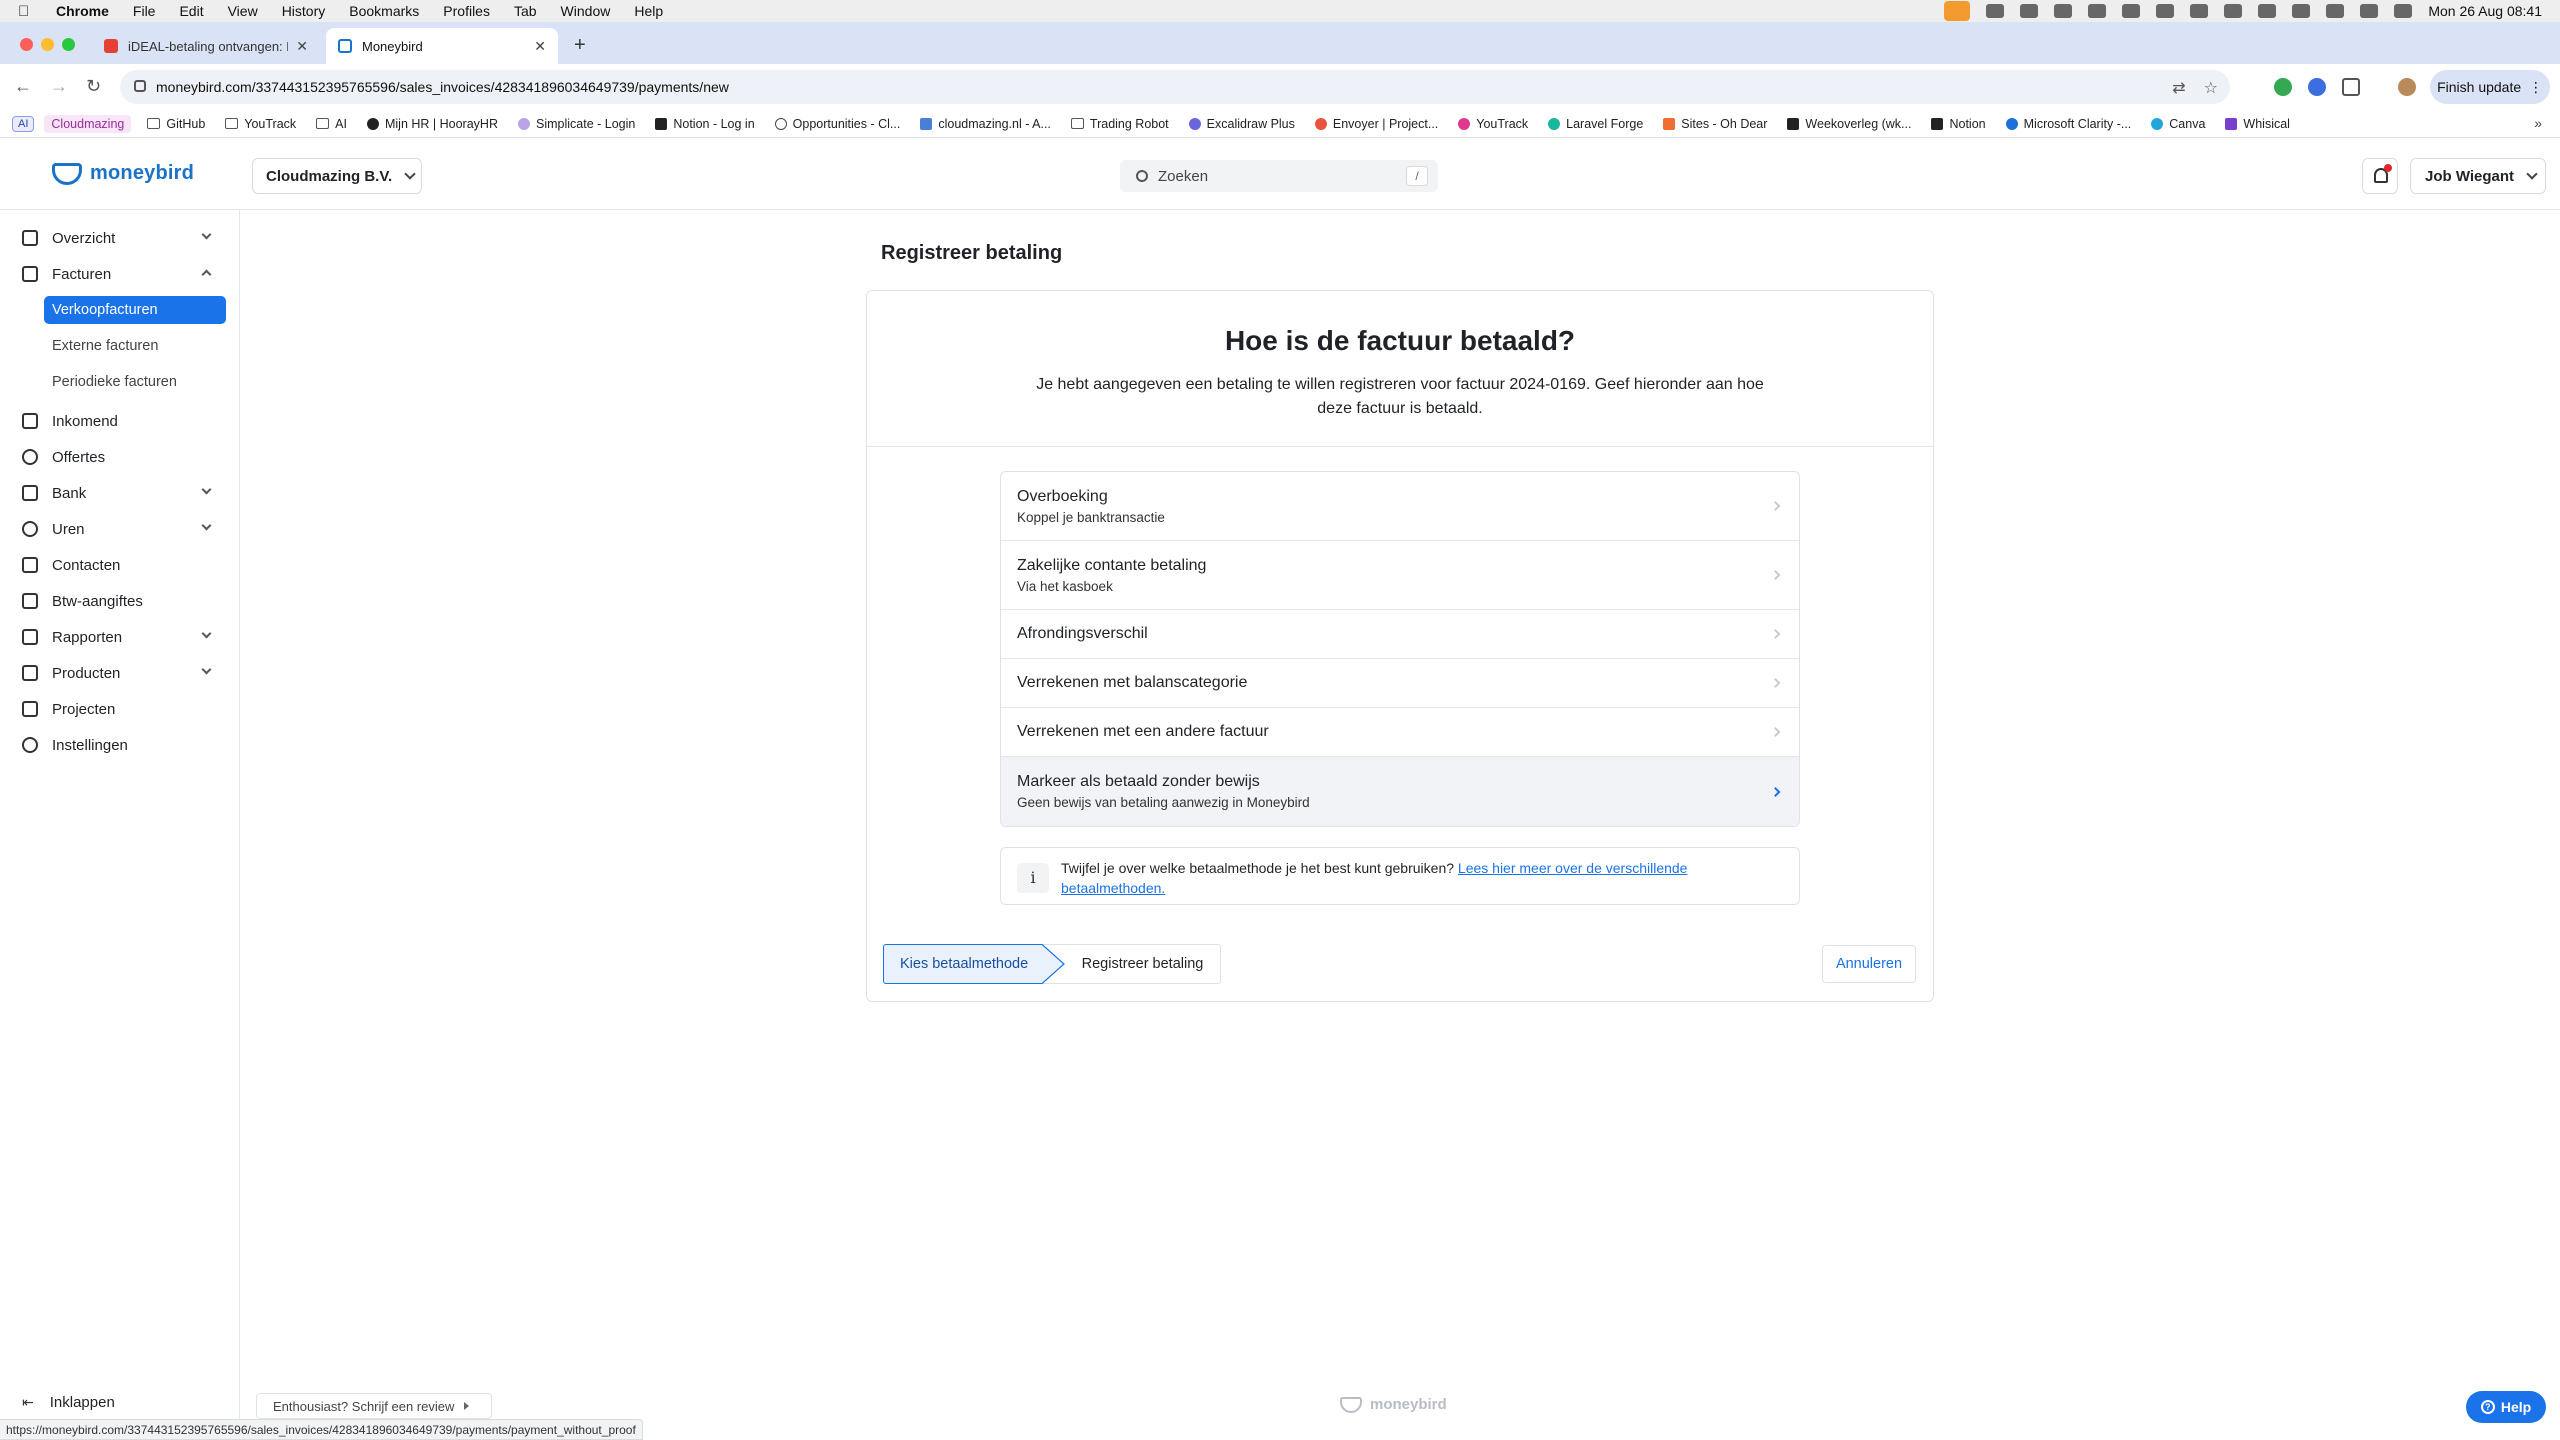 This screenshot has width=2560, height=1440. What do you see at coordinates (1869, 964) in the screenshot?
I see `cancel-button: Annuleren` at bounding box center [1869, 964].